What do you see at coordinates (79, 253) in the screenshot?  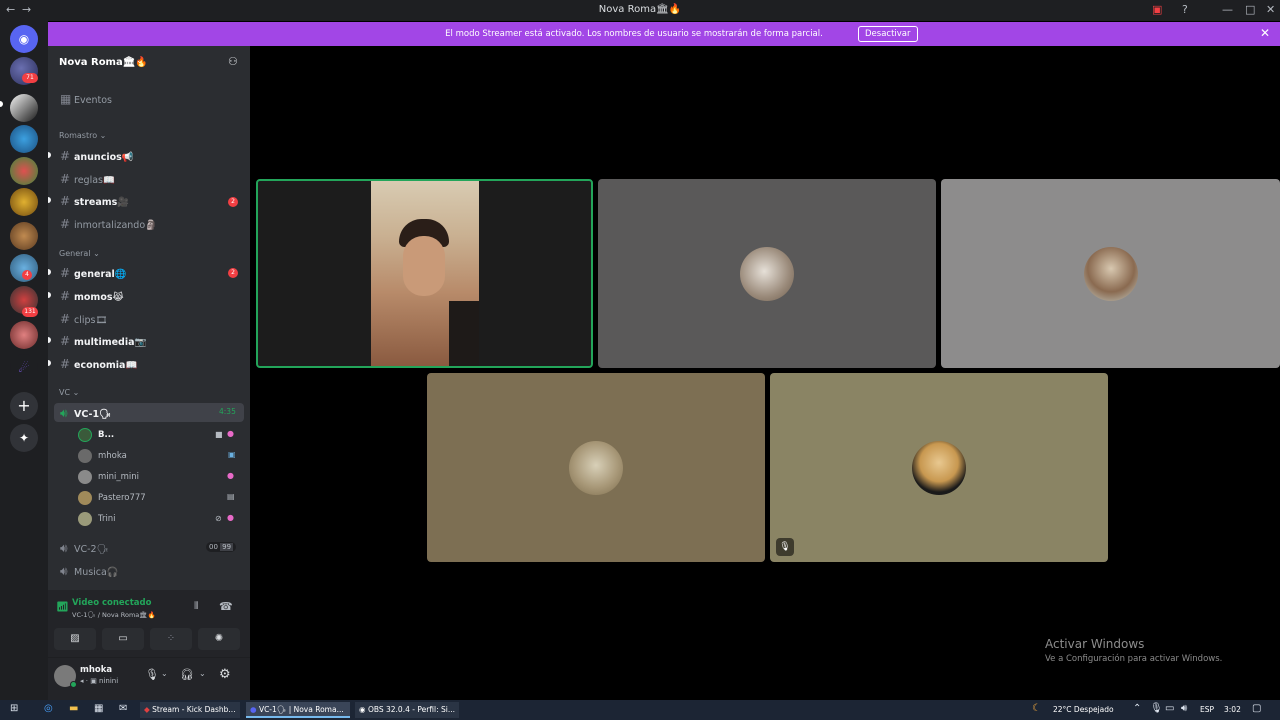 I see `category-general: General ⌄` at bounding box center [79, 253].